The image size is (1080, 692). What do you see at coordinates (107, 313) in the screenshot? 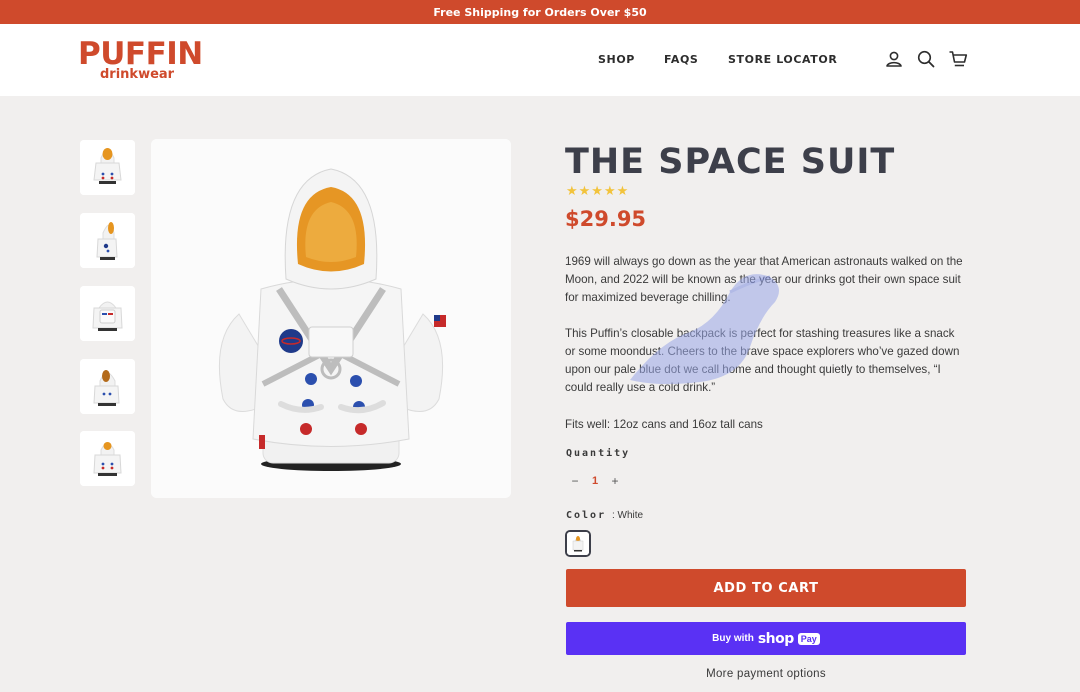
I see `thumbnail-back` at bounding box center [107, 313].